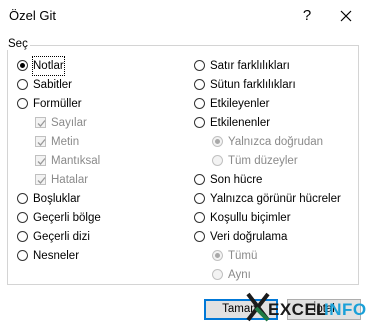 The height and width of the screenshot is (330, 370). Describe the element at coordinates (263, 161) in the screenshot. I see `option-label: Tüm düzeyler` at that location.